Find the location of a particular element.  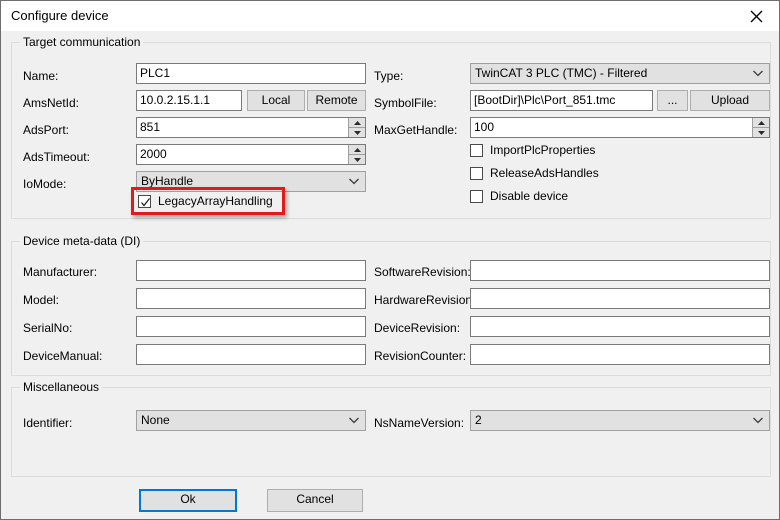

identifier-value: None is located at coordinates (155, 420).